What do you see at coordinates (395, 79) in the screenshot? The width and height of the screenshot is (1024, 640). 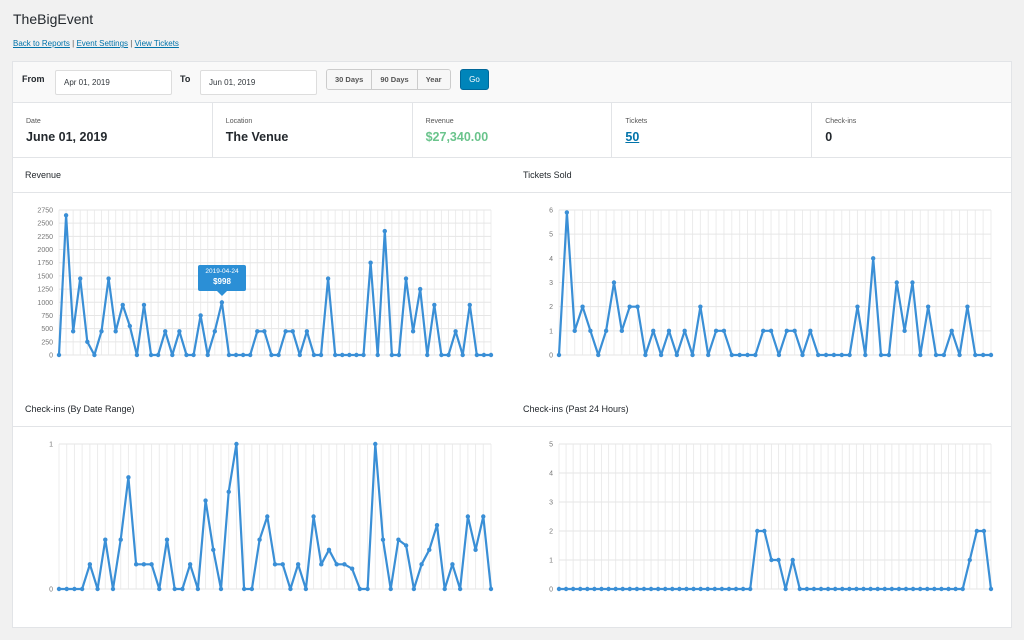 I see `90-days-button: 90 Days` at bounding box center [395, 79].